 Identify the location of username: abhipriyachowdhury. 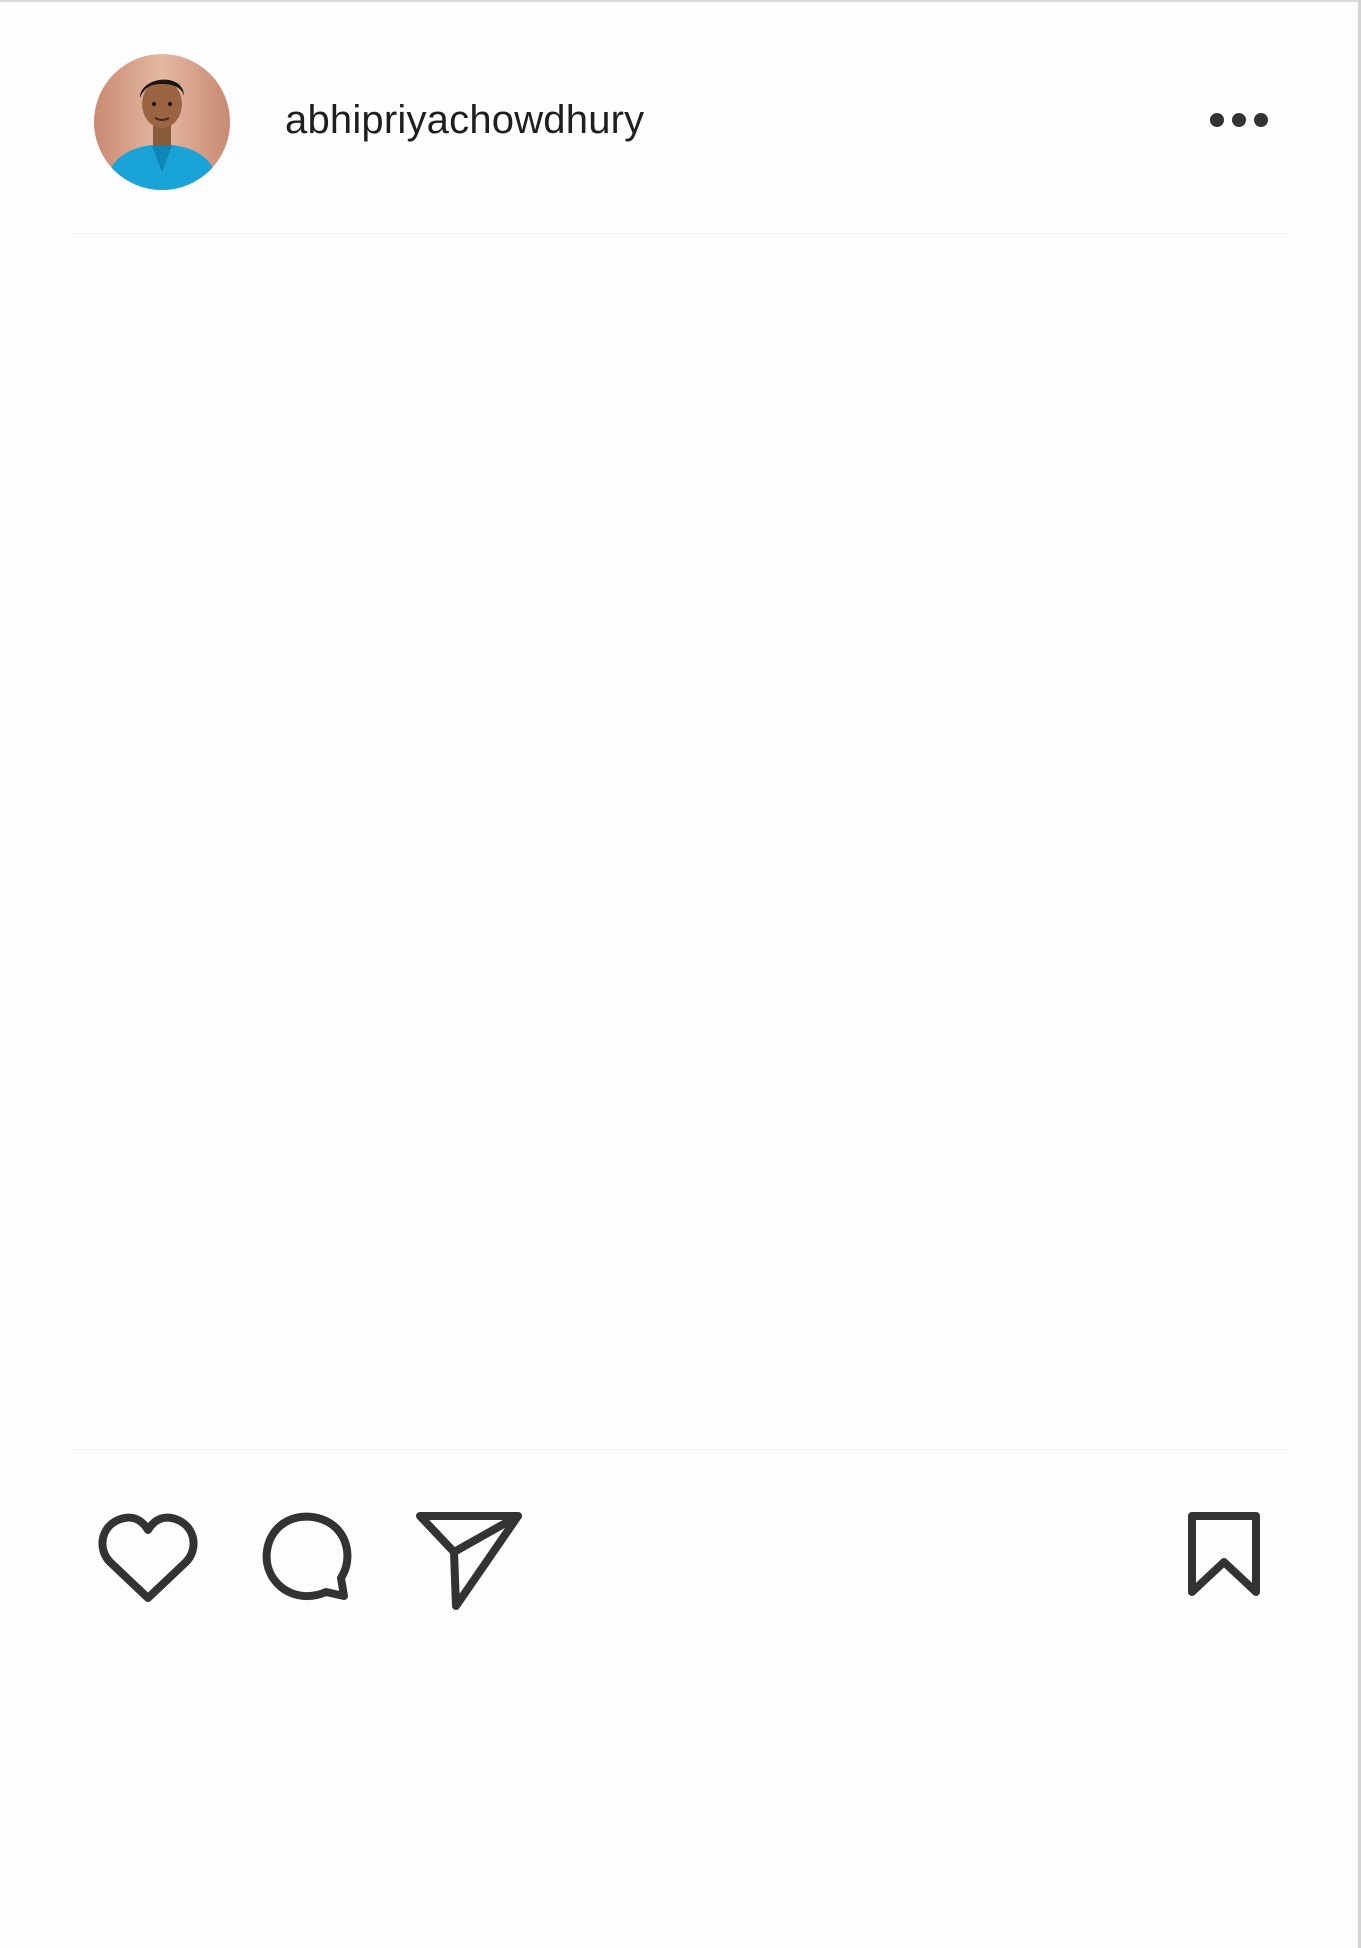
(464, 120).